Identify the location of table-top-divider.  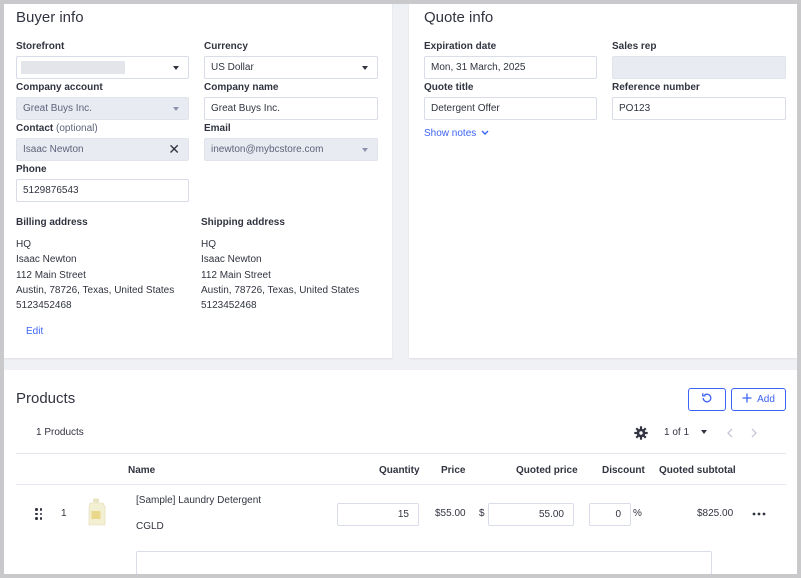
(401, 453).